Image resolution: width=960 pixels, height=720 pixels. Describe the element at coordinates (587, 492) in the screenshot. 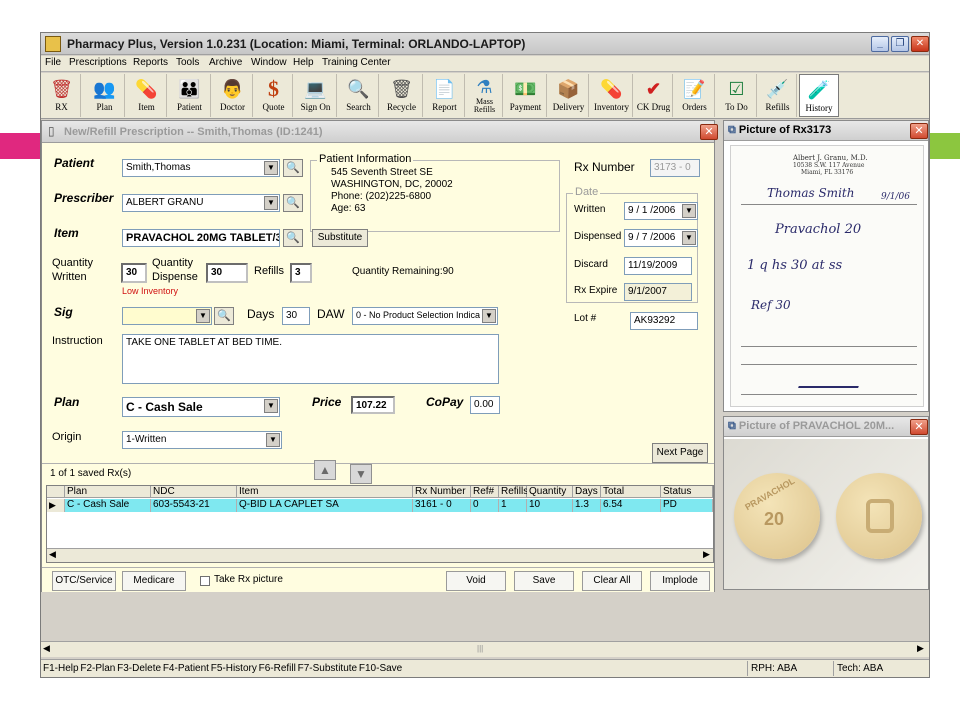

I see `grid-header-days: Days` at that location.